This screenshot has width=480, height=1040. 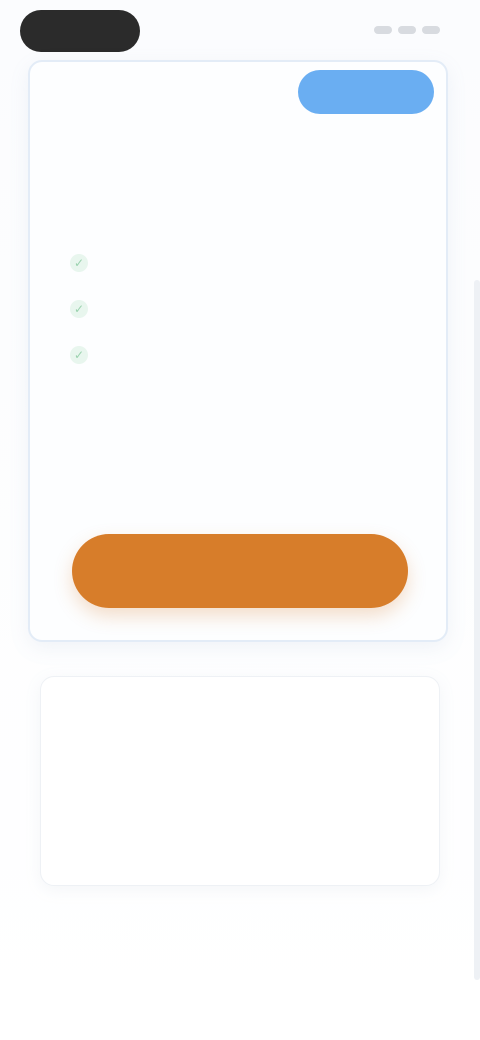 I want to click on status-bar, so click(x=240, y=32).